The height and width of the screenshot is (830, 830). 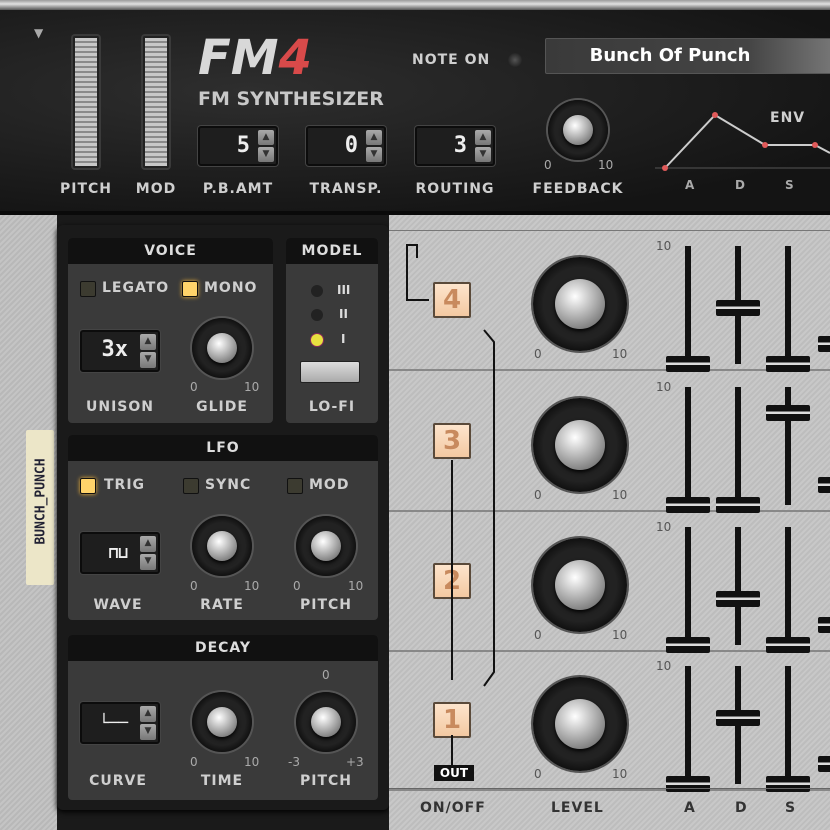 I want to click on footer-onoff: ON/OFF, so click(x=453, y=808).